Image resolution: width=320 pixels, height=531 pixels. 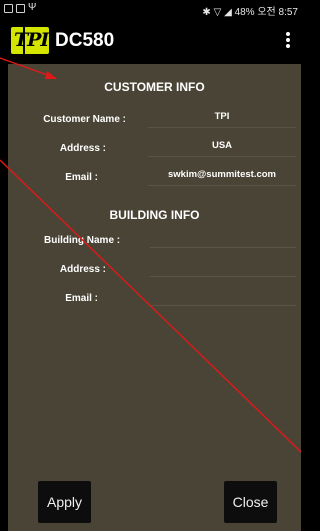 What do you see at coordinates (82, 148) in the screenshot?
I see `customer-address-label: Address :` at bounding box center [82, 148].